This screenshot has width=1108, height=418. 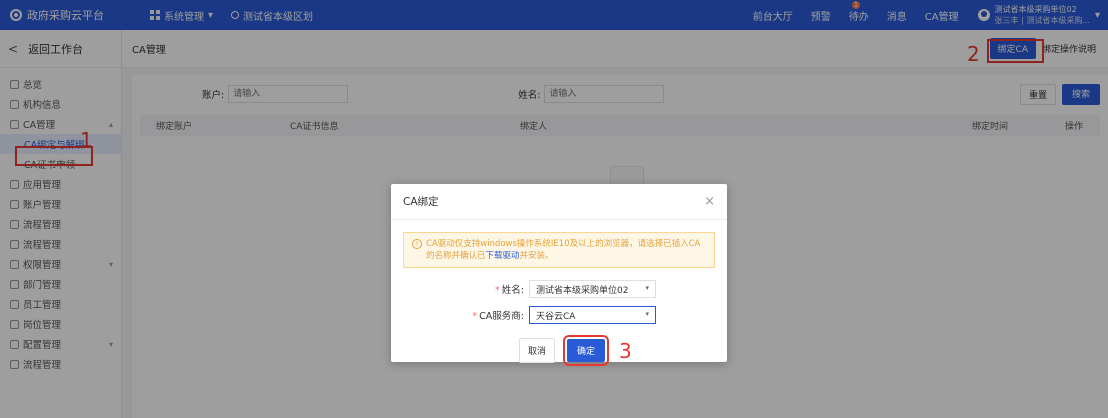 I want to click on close-icon: ×, so click(x=709, y=201).